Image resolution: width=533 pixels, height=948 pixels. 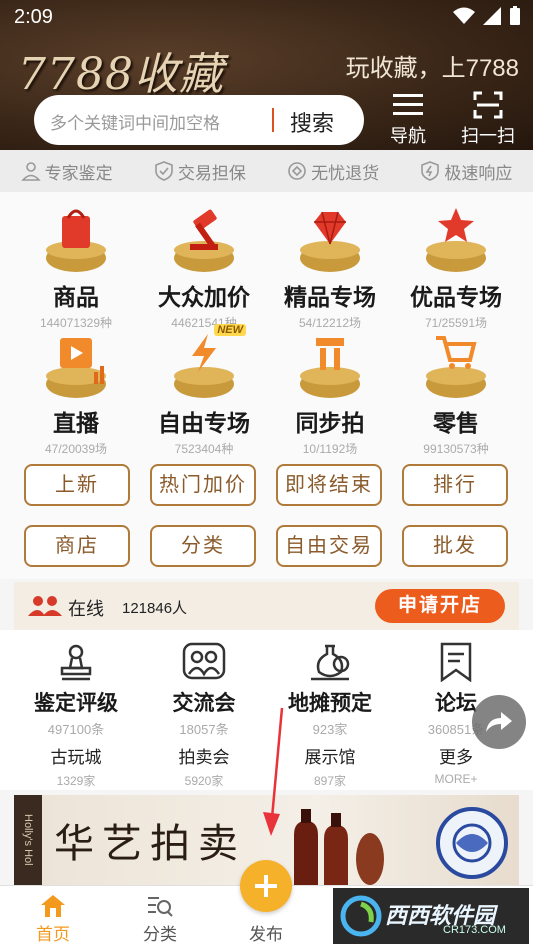 I want to click on search-divider, so click(x=273, y=120).